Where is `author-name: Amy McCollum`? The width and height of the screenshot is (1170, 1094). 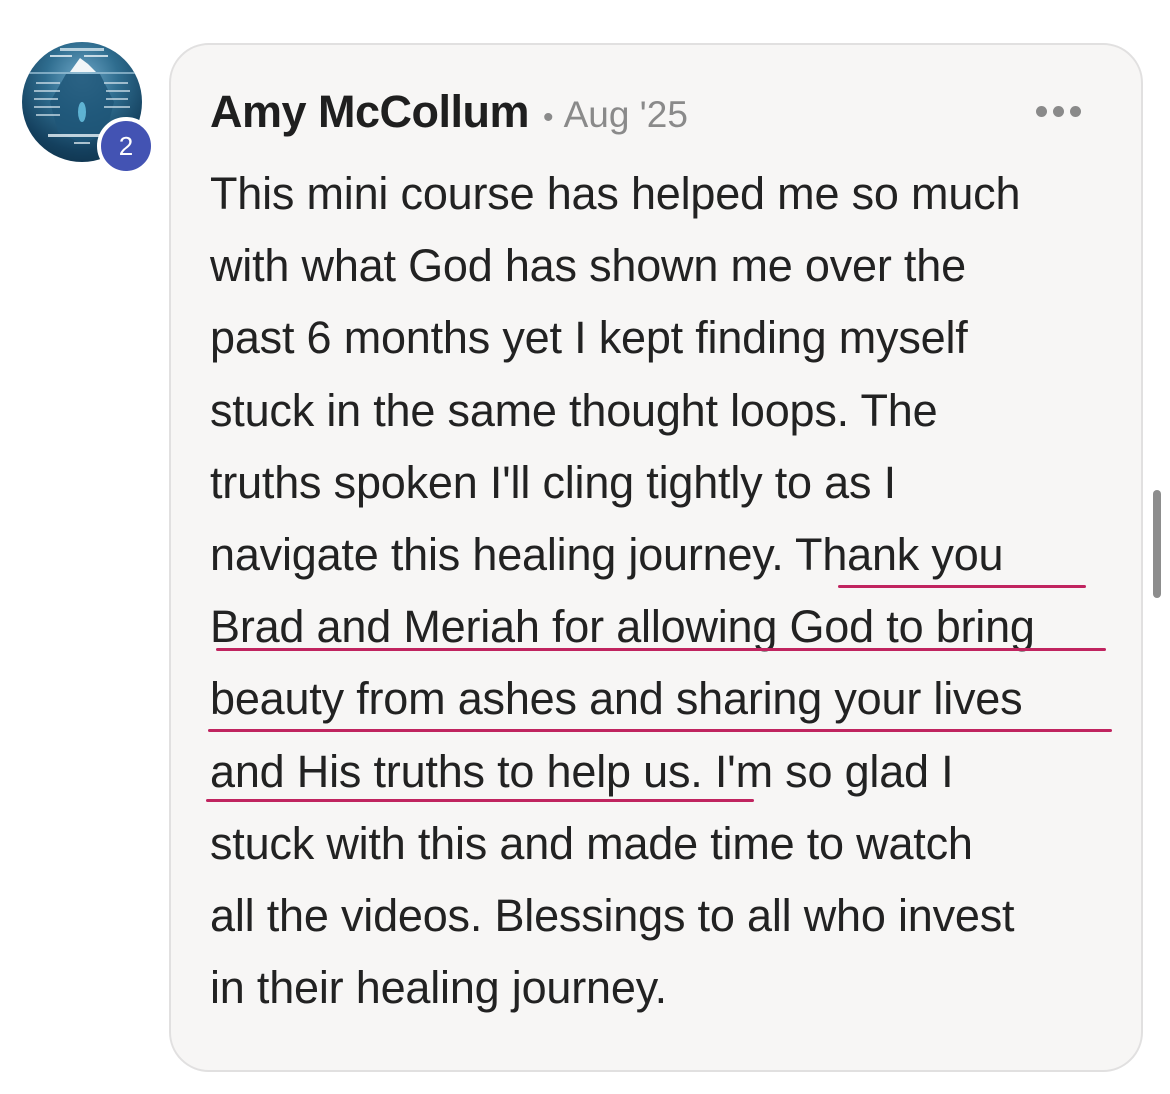 author-name: Amy McCollum is located at coordinates (370, 112).